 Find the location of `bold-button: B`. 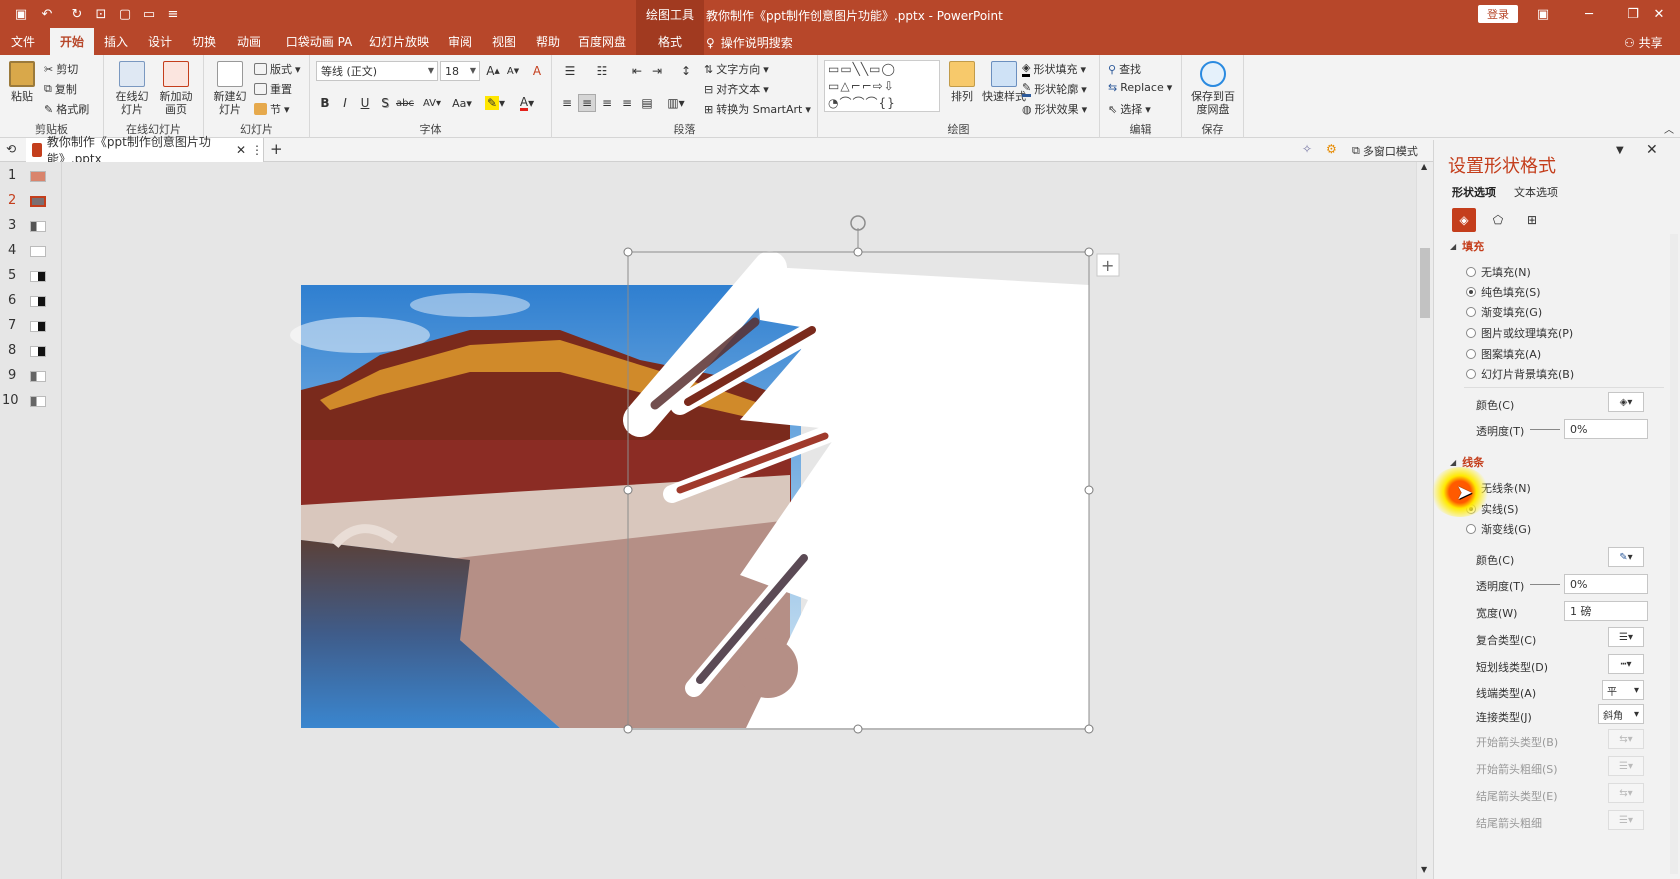

bold-button: B is located at coordinates (325, 103).